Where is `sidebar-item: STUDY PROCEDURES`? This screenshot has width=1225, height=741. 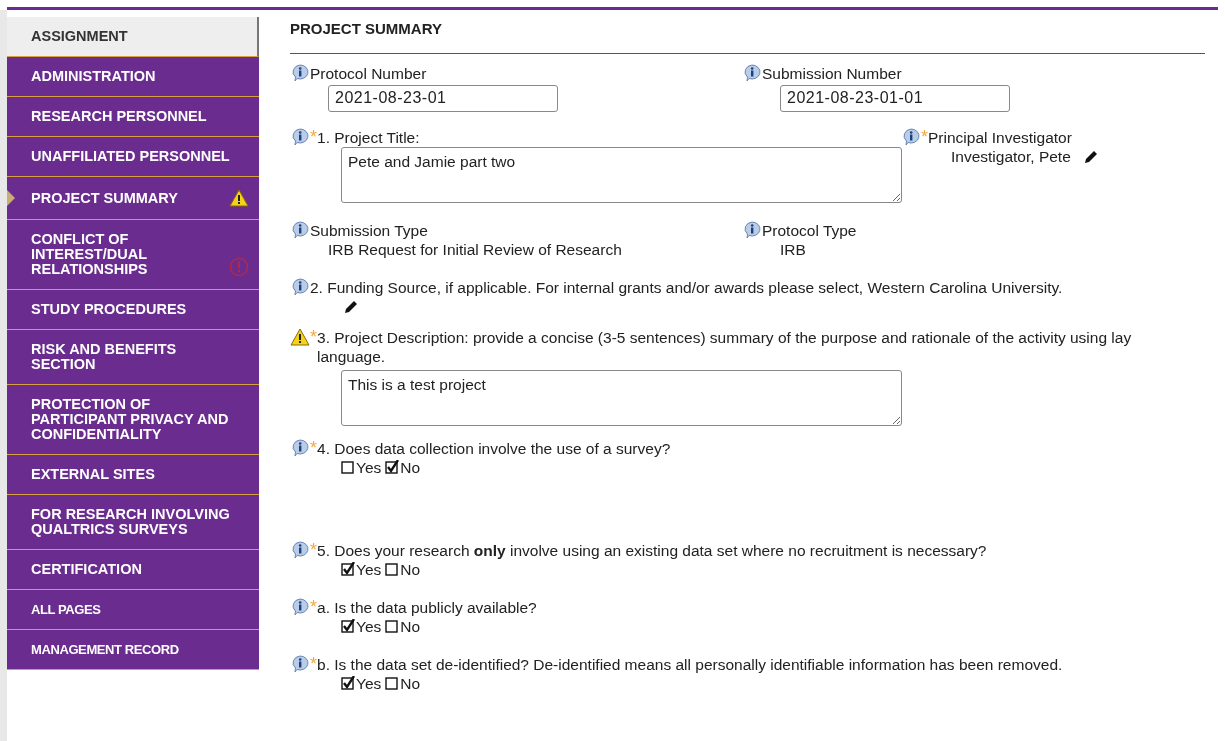 sidebar-item: STUDY PROCEDURES is located at coordinates (133, 310).